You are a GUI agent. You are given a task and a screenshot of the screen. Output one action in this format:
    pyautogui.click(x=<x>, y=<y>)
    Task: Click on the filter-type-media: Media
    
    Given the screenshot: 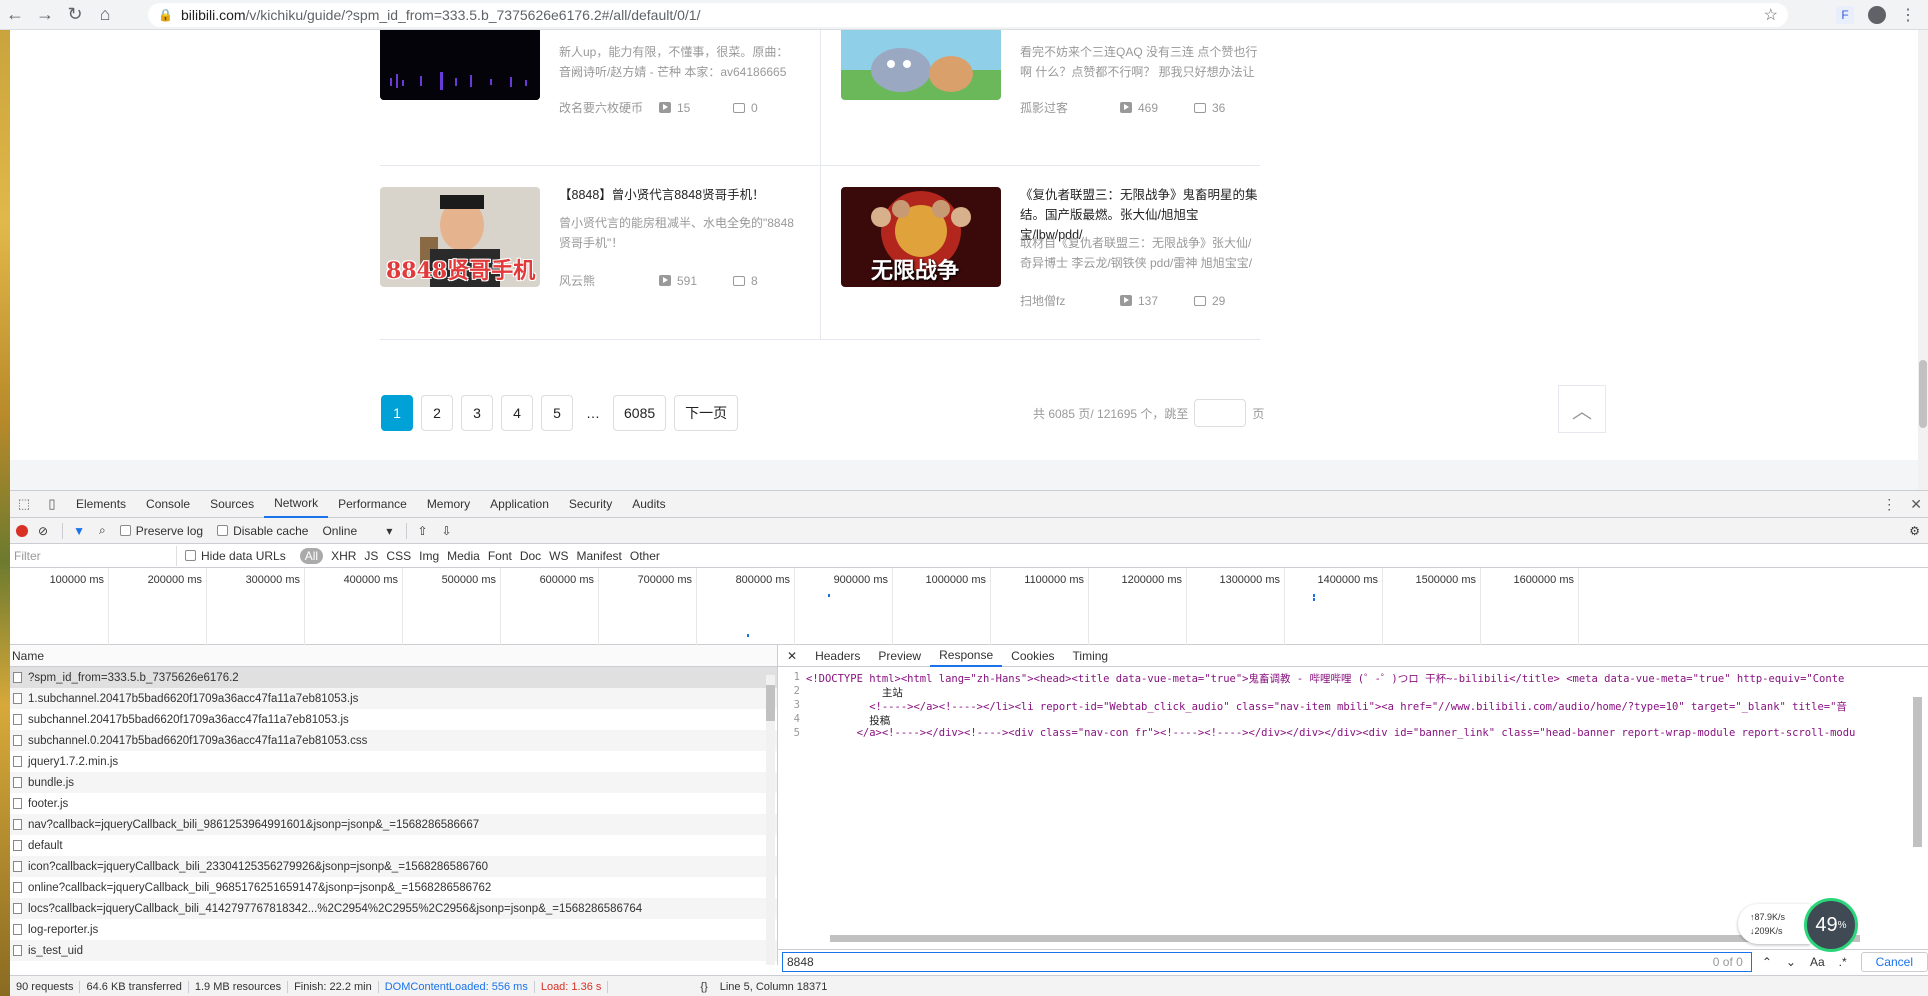 What is the action you would take?
    pyautogui.click(x=463, y=556)
    